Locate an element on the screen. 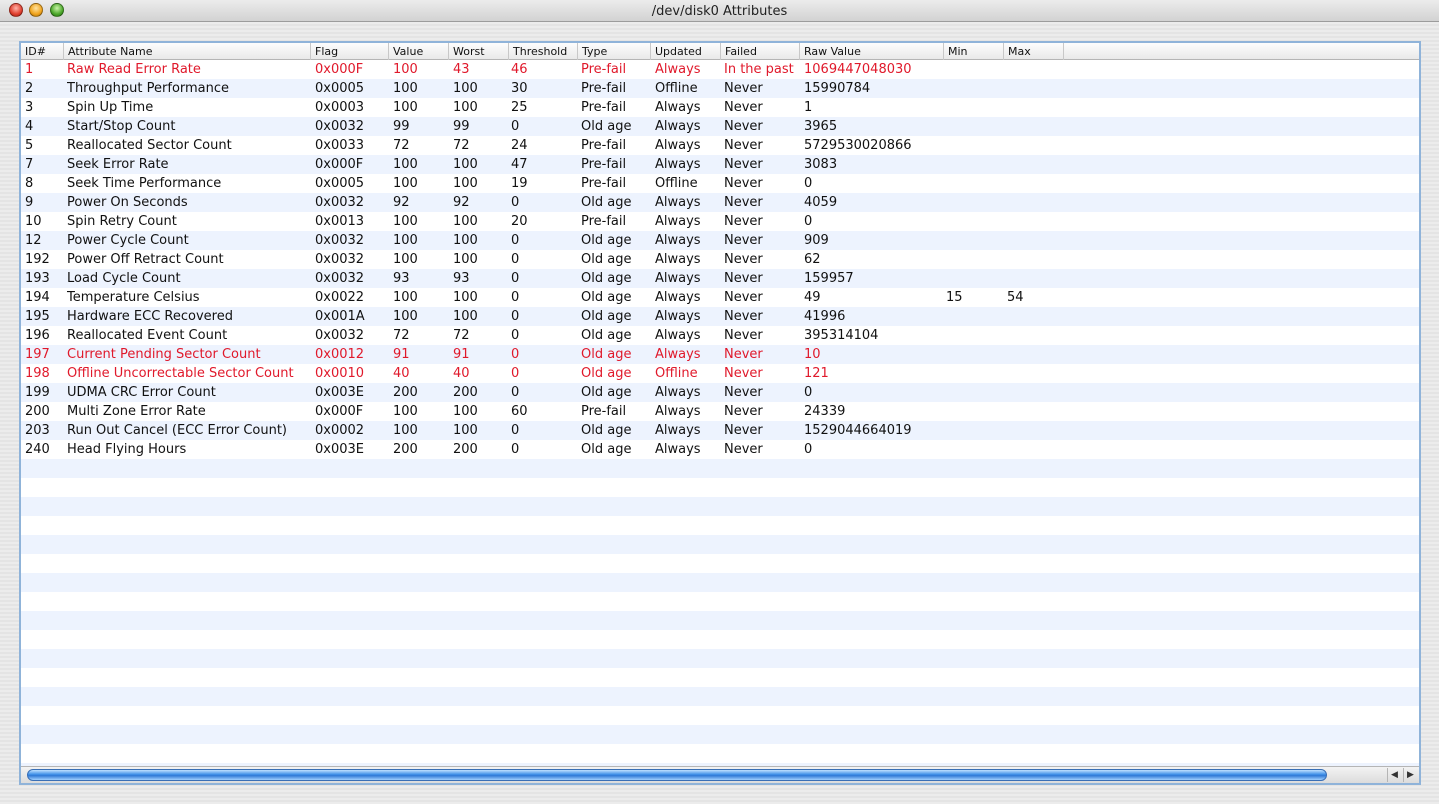 Image resolution: width=1439 pixels, height=804 pixels. header-col-raw-value: Raw Value is located at coordinates (872, 51).